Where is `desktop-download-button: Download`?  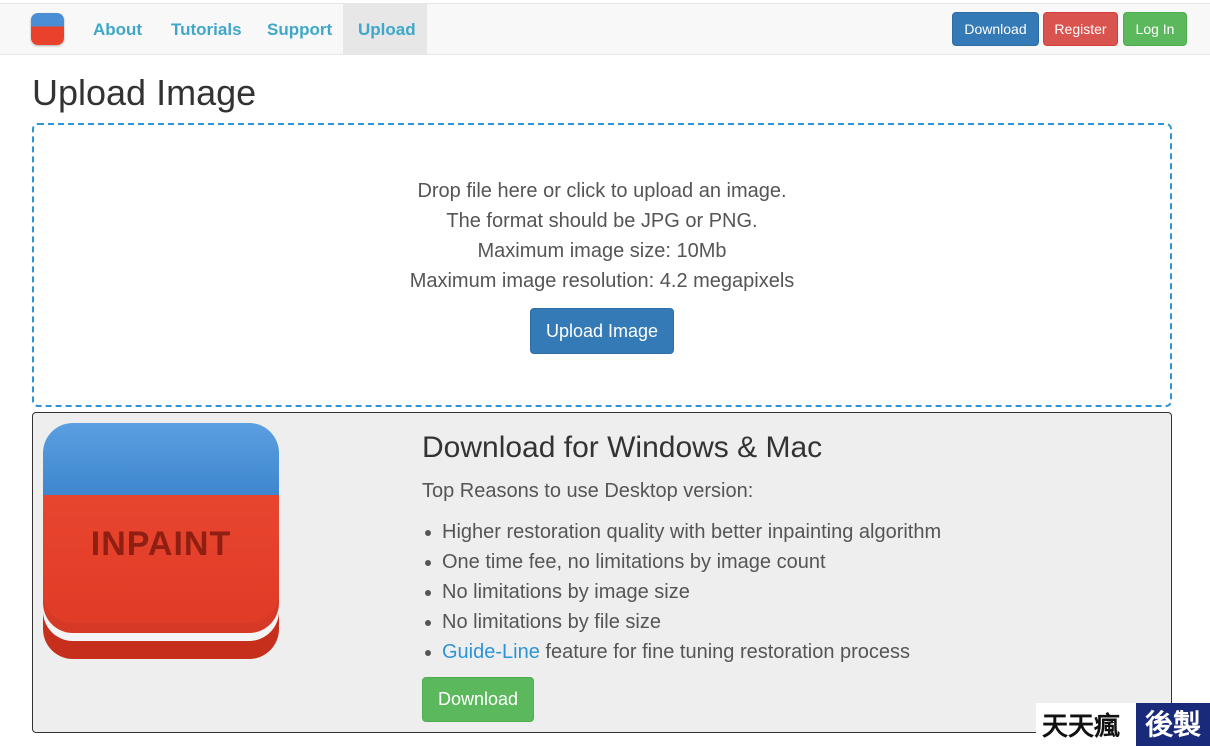
desktop-download-button: Download is located at coordinates (478, 699).